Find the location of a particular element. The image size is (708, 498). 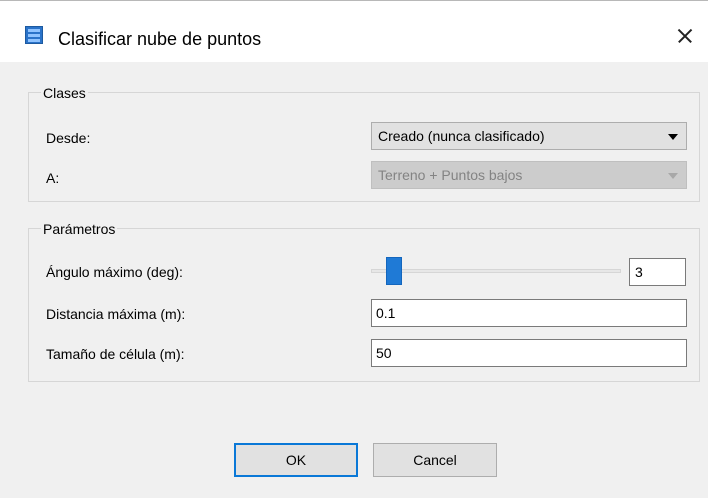

desde-select: Creado (nunca clasificado) is located at coordinates (529, 136).